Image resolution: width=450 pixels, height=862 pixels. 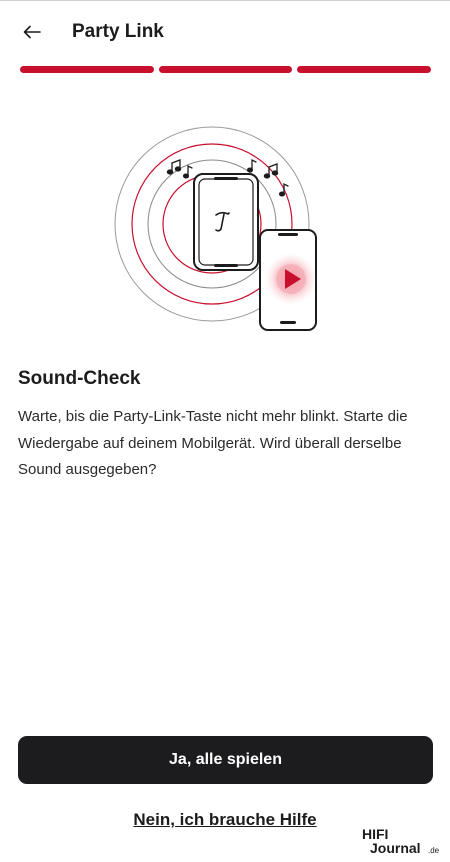 I want to click on back-button, so click(x=32, y=32).